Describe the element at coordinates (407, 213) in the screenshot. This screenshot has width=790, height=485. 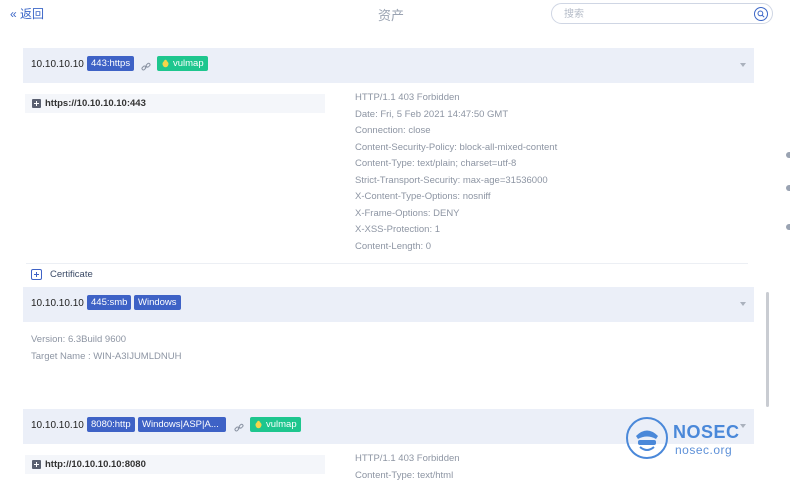
I see `header-line: X-Frame-Options: DENY` at that location.